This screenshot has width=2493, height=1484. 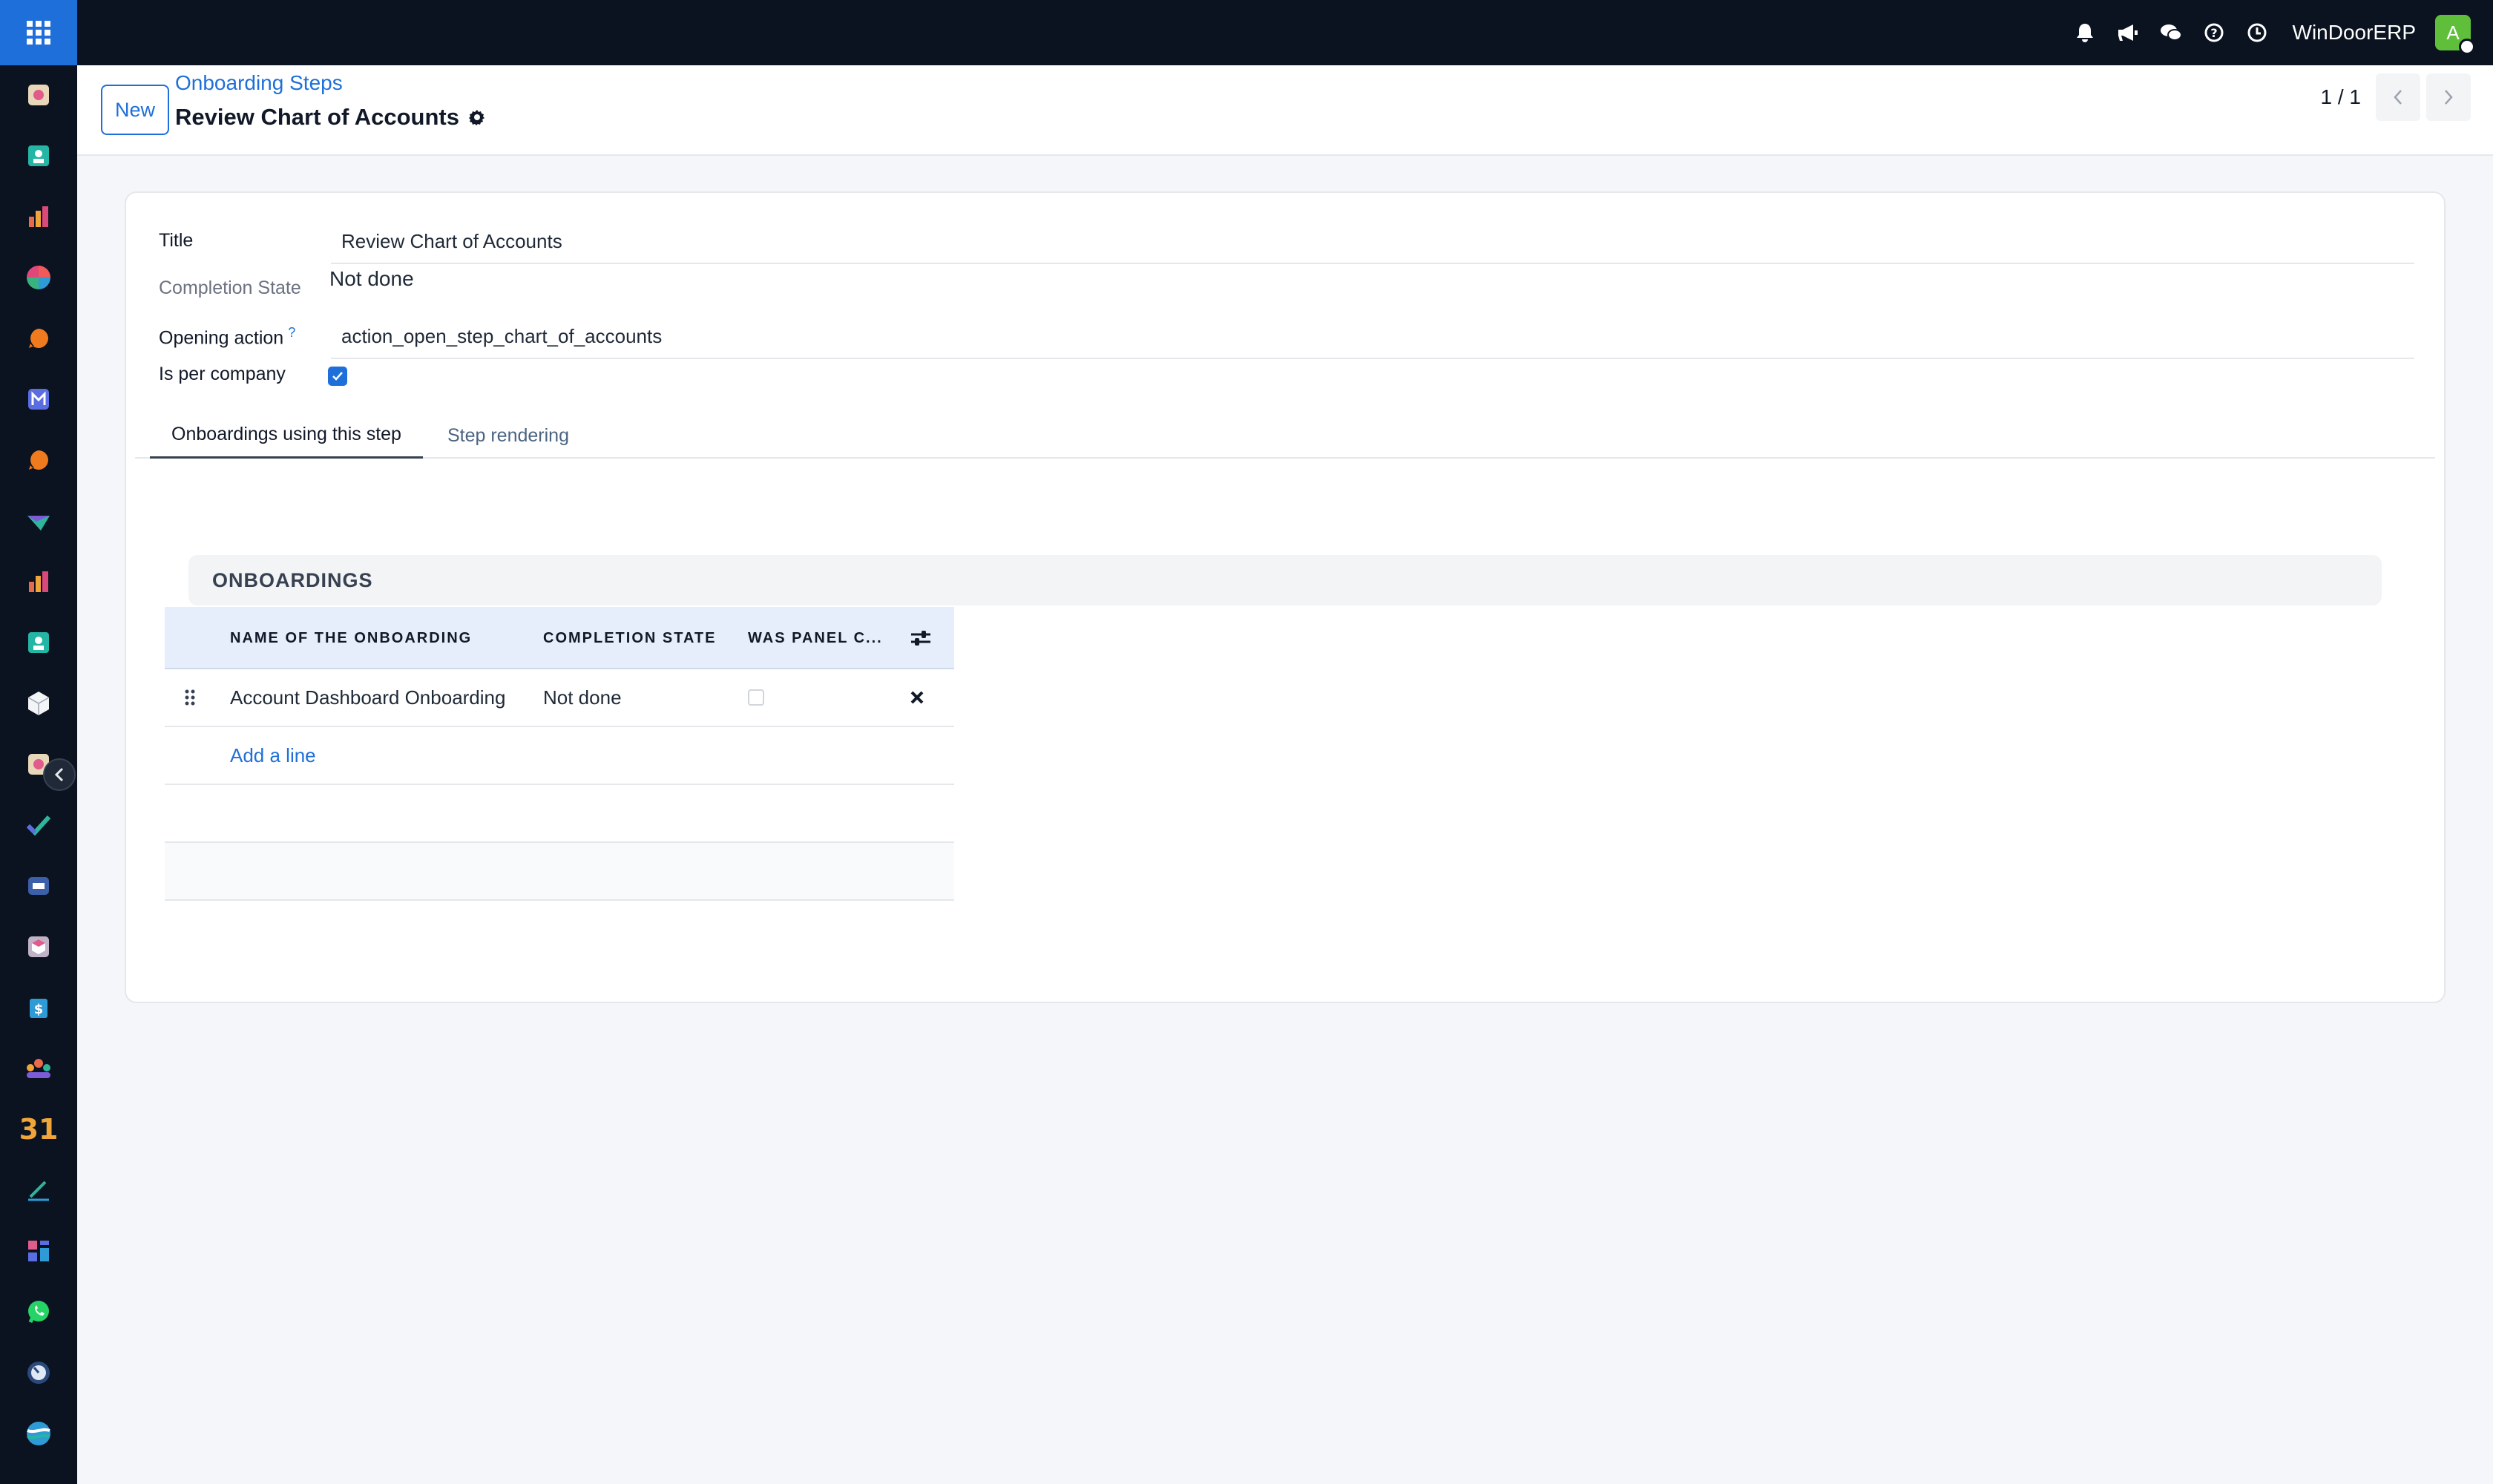 I want to click on help-icon: ?, so click(x=2214, y=33).